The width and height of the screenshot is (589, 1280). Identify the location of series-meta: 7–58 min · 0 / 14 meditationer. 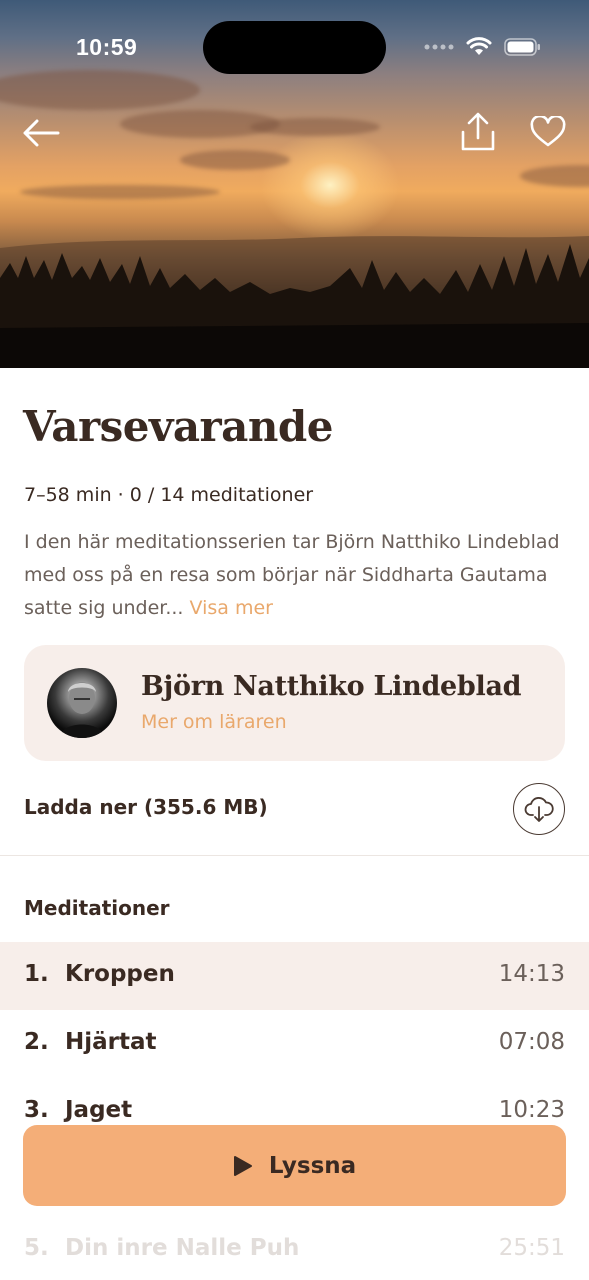
(169, 495).